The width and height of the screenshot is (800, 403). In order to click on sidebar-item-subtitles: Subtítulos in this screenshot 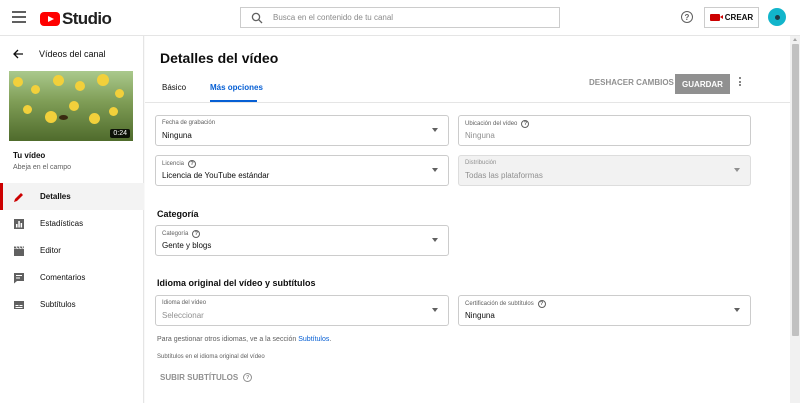, I will do `click(72, 304)`.